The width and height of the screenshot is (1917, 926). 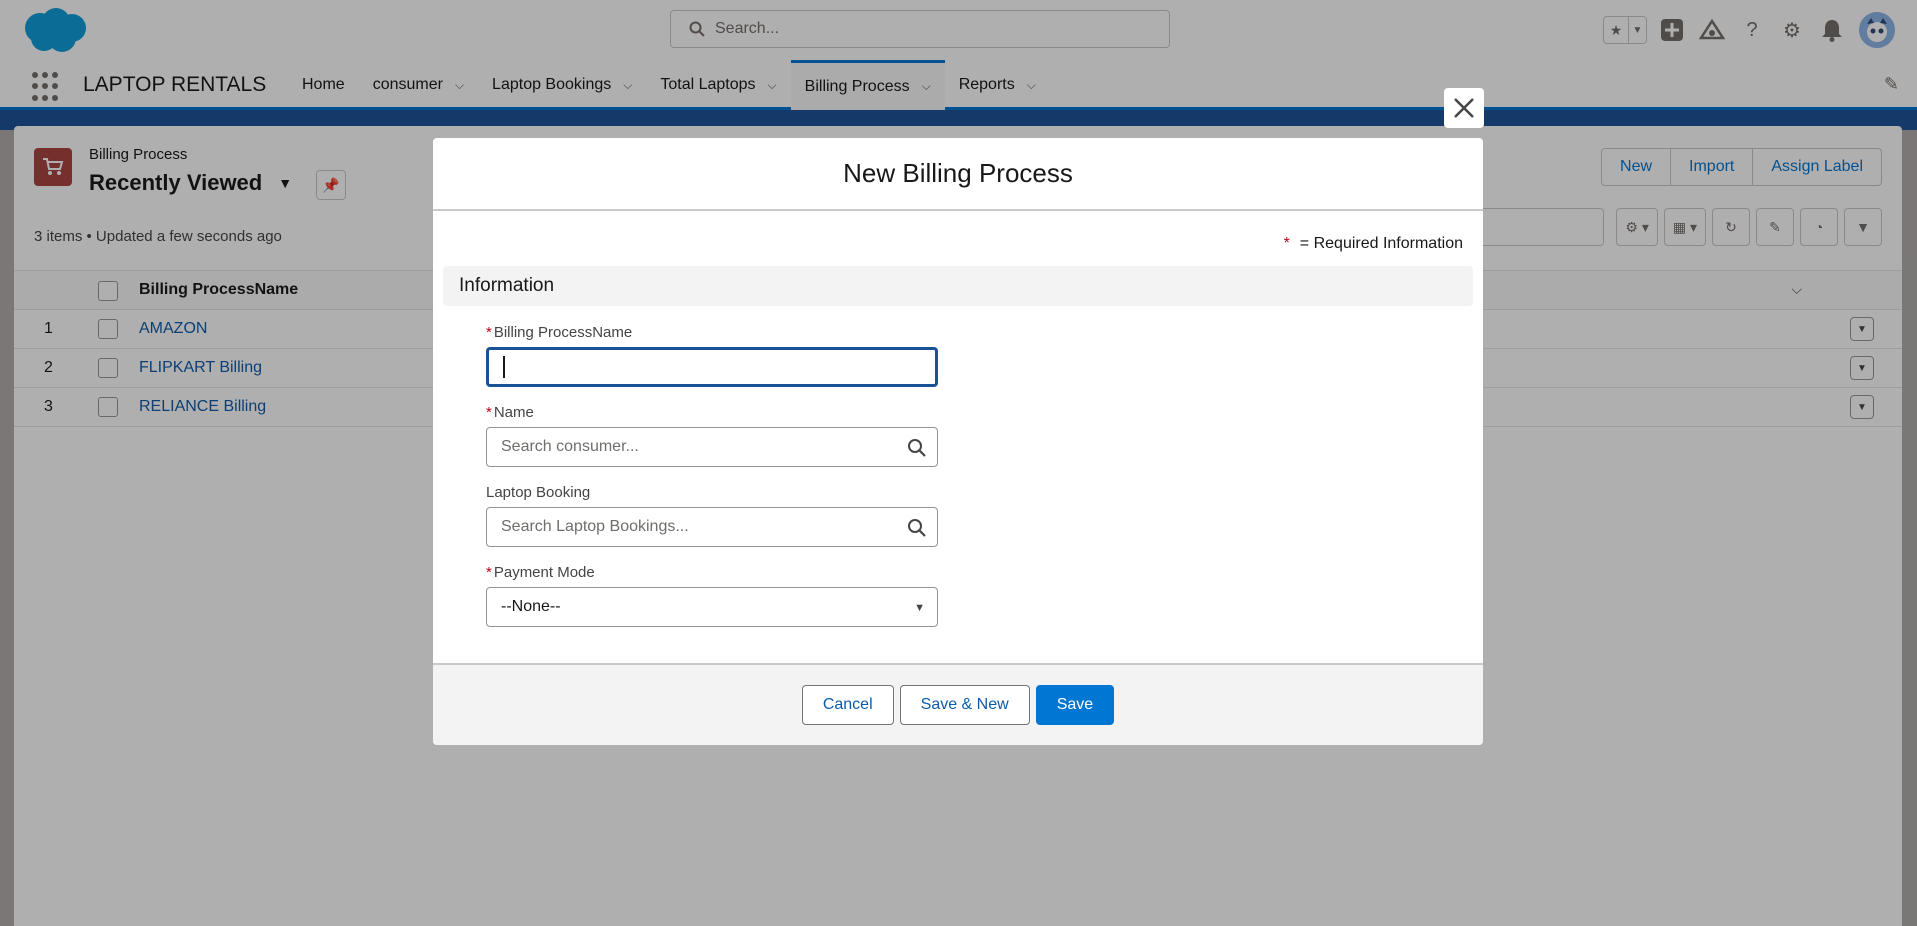 I want to click on save-and-new-button: Save & New, so click(x=964, y=705).